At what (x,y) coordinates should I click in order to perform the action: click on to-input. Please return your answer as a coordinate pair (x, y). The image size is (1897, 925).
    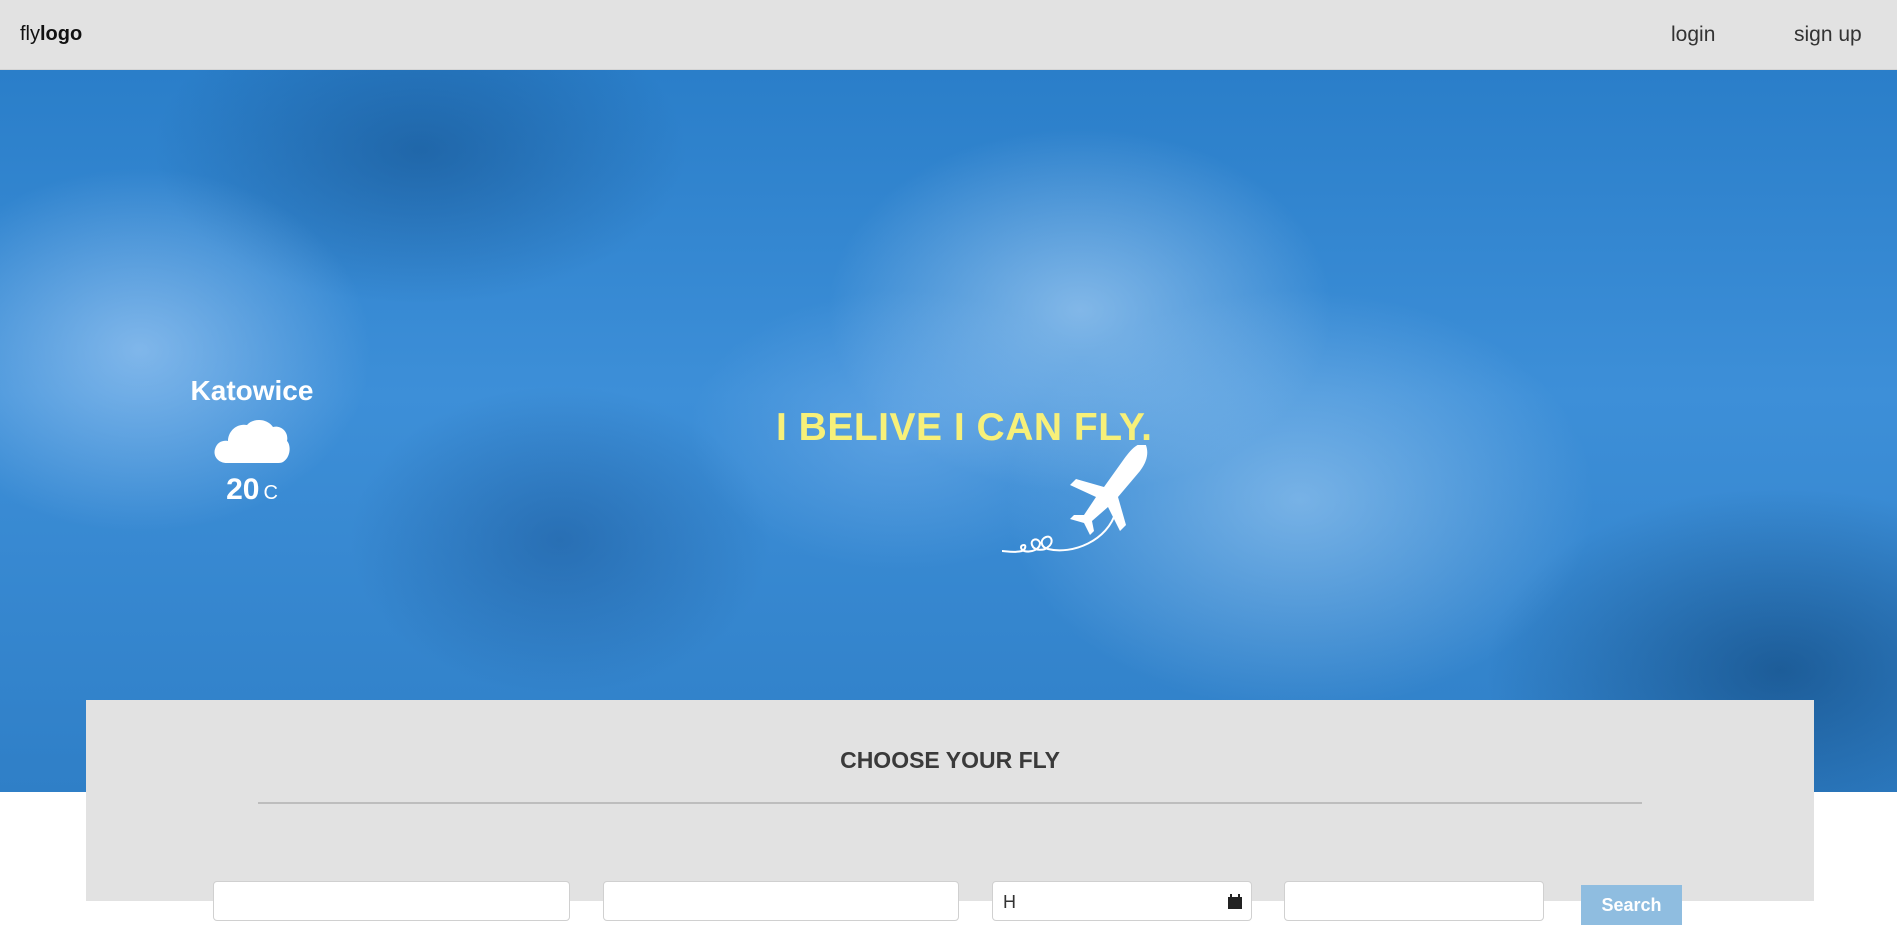
    Looking at the image, I should click on (781, 901).